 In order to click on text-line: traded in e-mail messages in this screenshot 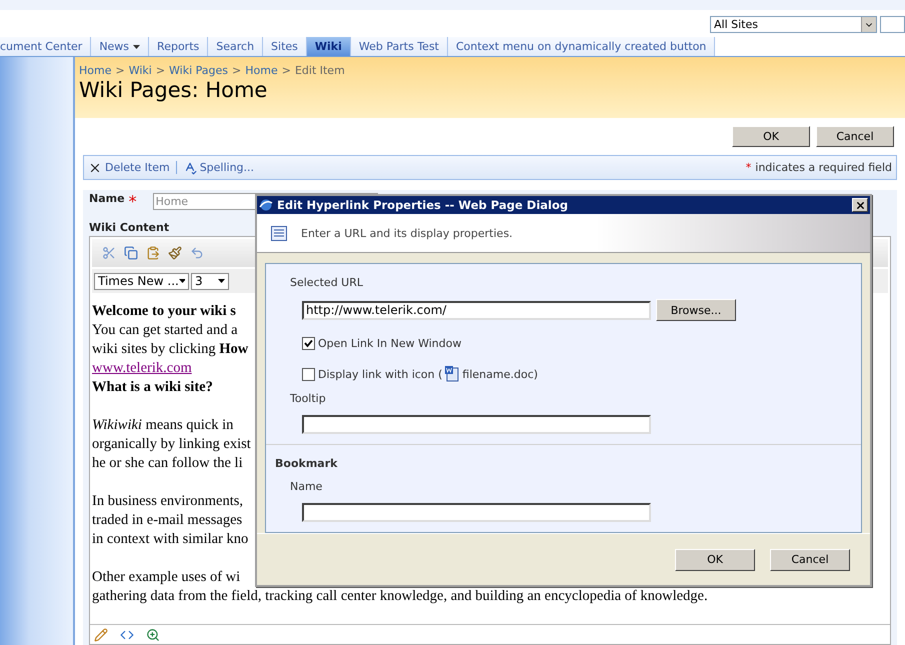, I will do `click(167, 520)`.